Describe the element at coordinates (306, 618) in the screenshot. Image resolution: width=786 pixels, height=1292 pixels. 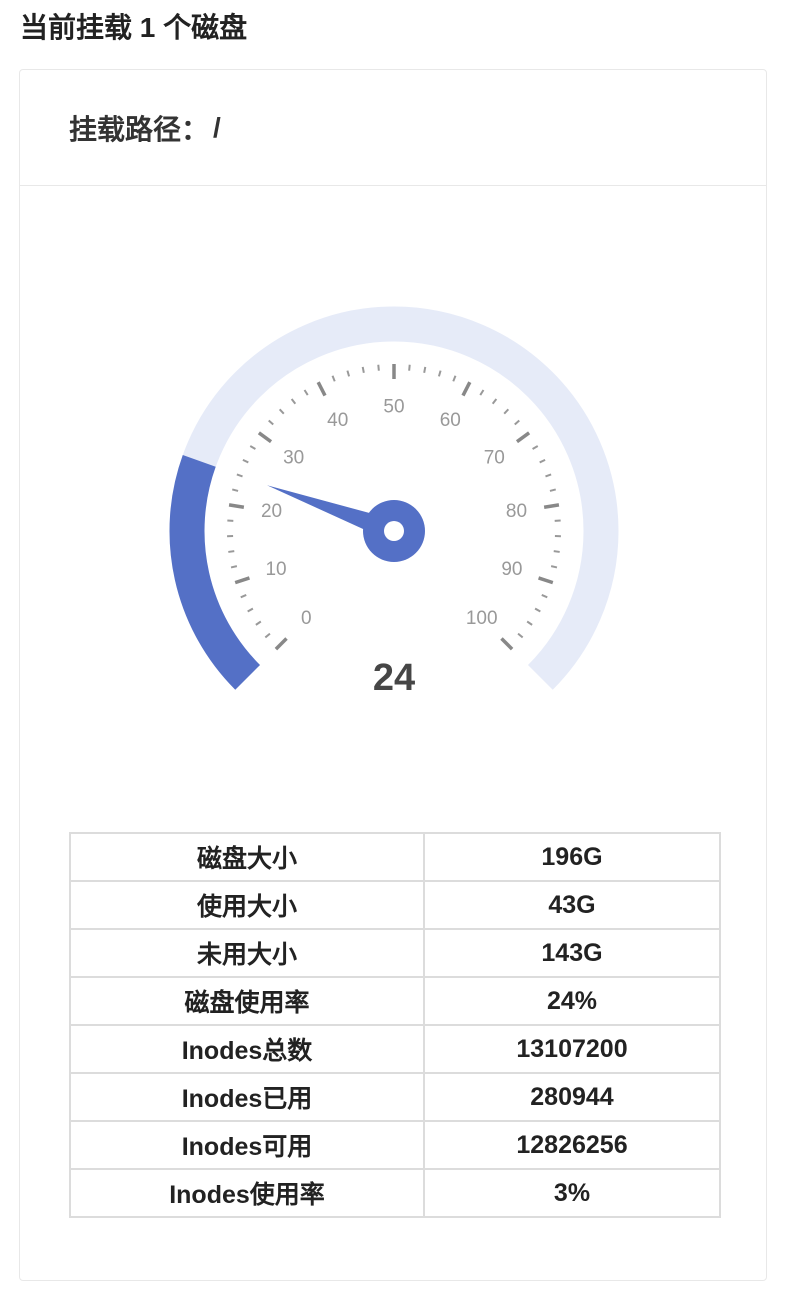
I see `gauge-tick-label: 0` at that location.